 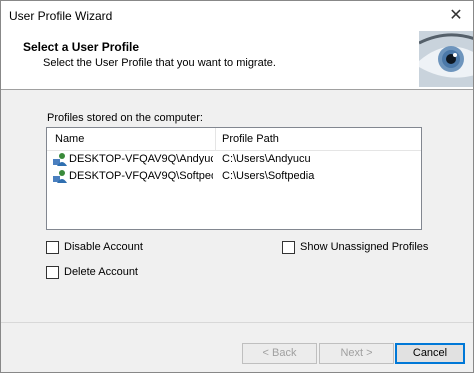 I want to click on list-item: DESKTOP-VFQAV9Q\Andyucu C:\Users\Andyucu, so click(x=234, y=159).